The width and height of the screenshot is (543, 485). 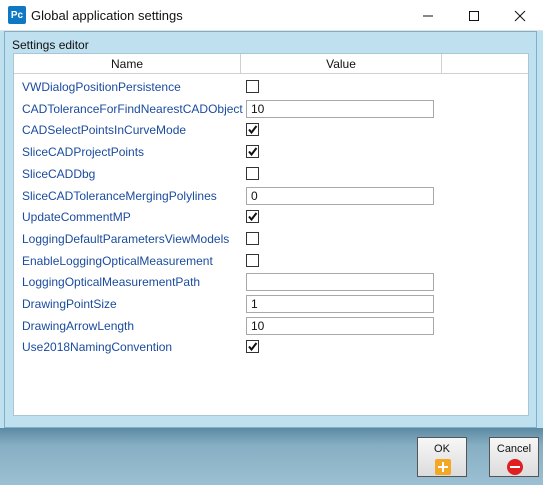 I want to click on setting-name: VWDialogPositionPersistence, so click(x=101, y=87).